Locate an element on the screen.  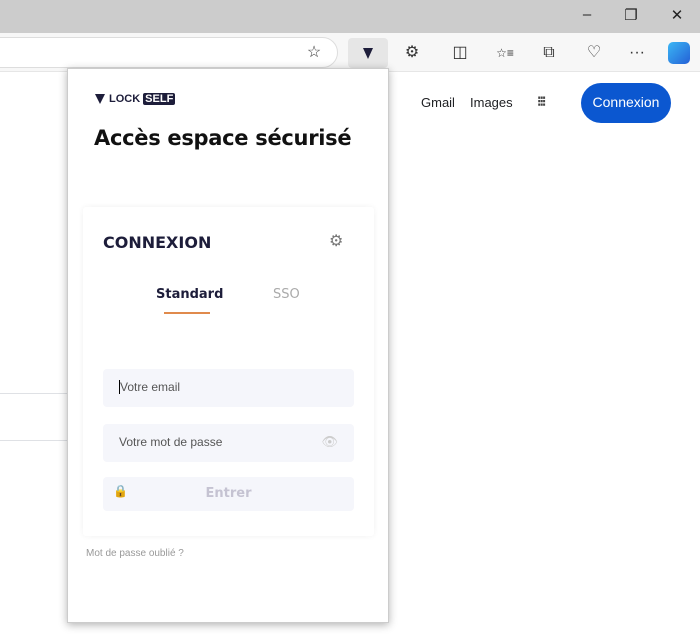
split-screen-icon: ◫ is located at coordinates (460, 53).